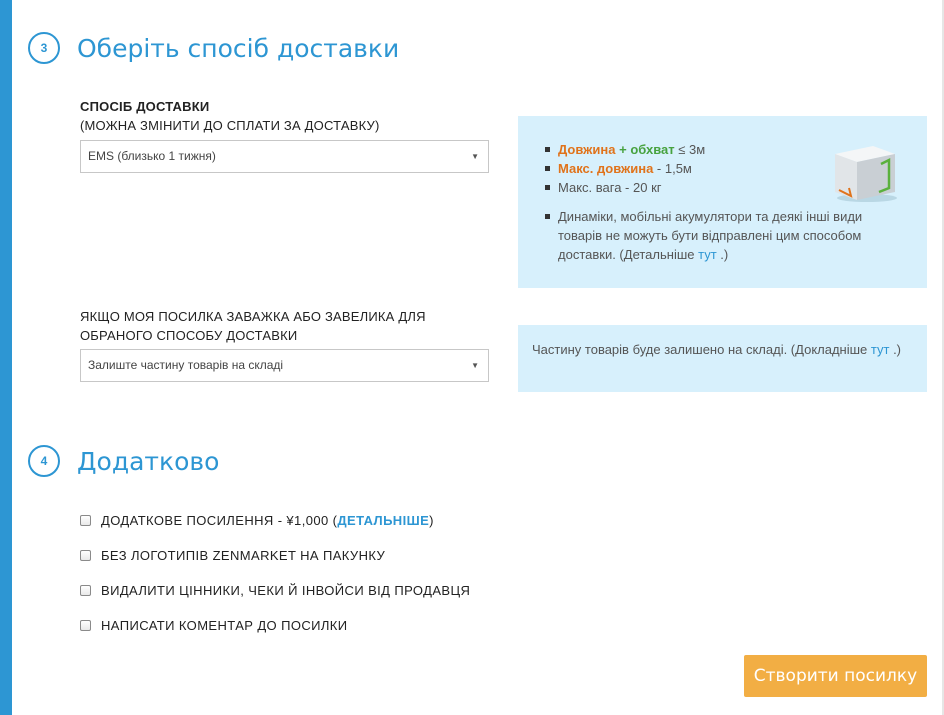 The height and width of the screenshot is (715, 944). Describe the element at coordinates (623, 149) in the screenshot. I see `plus-sign: +` at that location.